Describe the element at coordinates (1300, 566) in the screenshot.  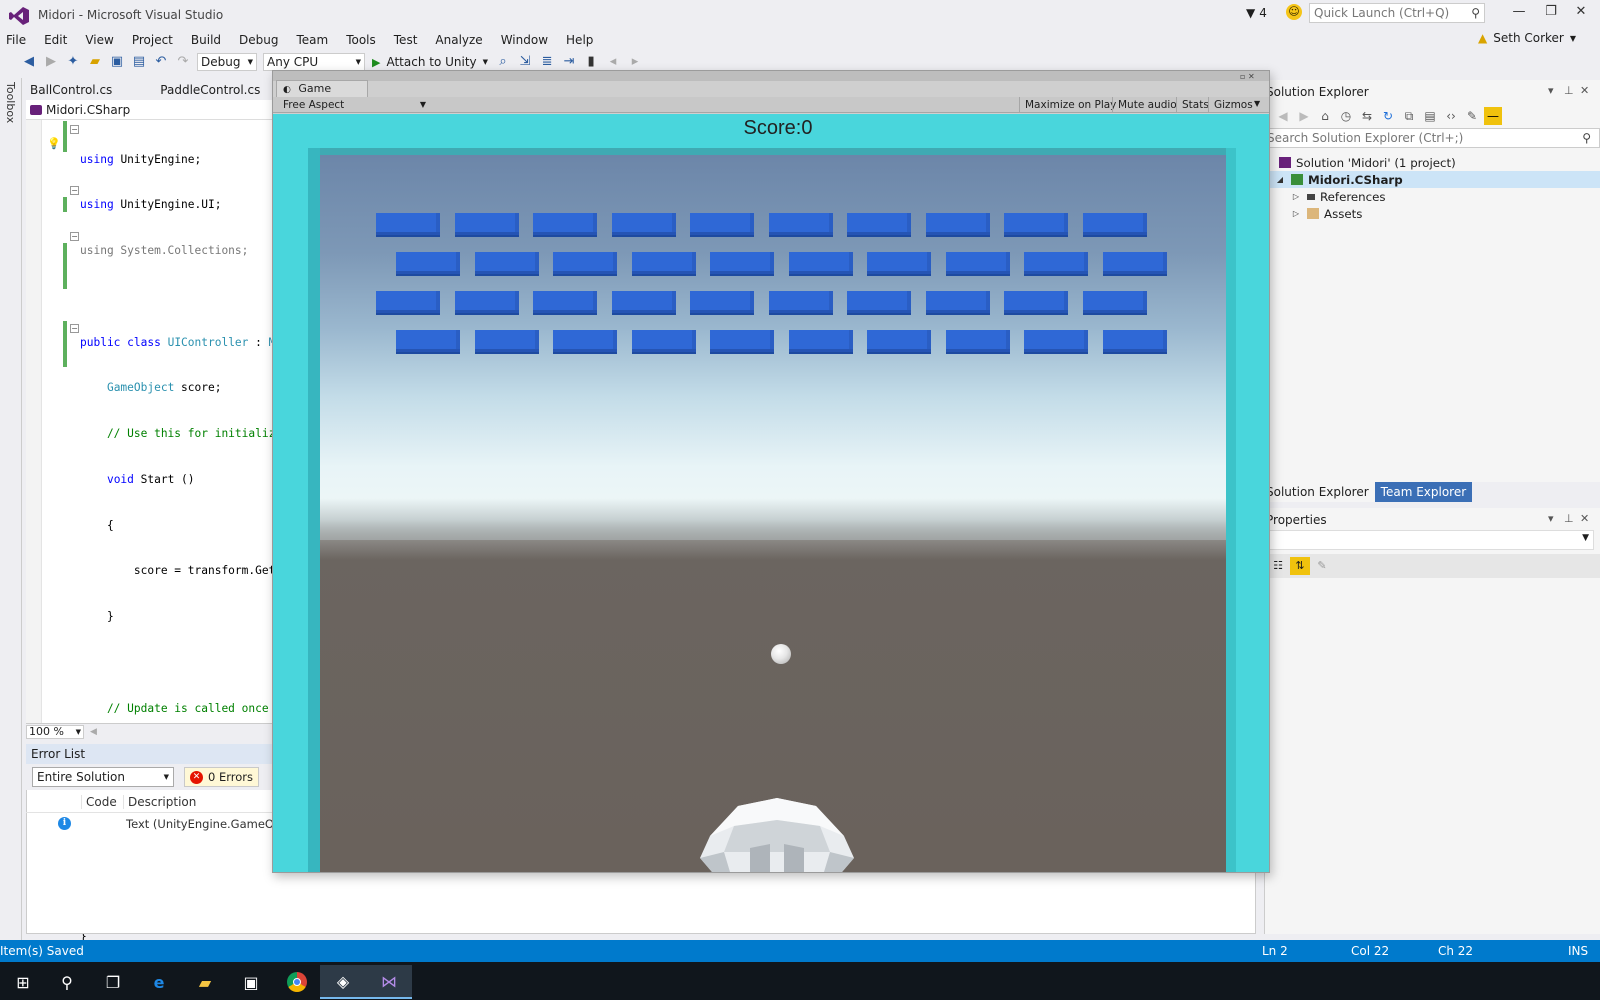
I see `alphabetical-icon: ⇅` at that location.